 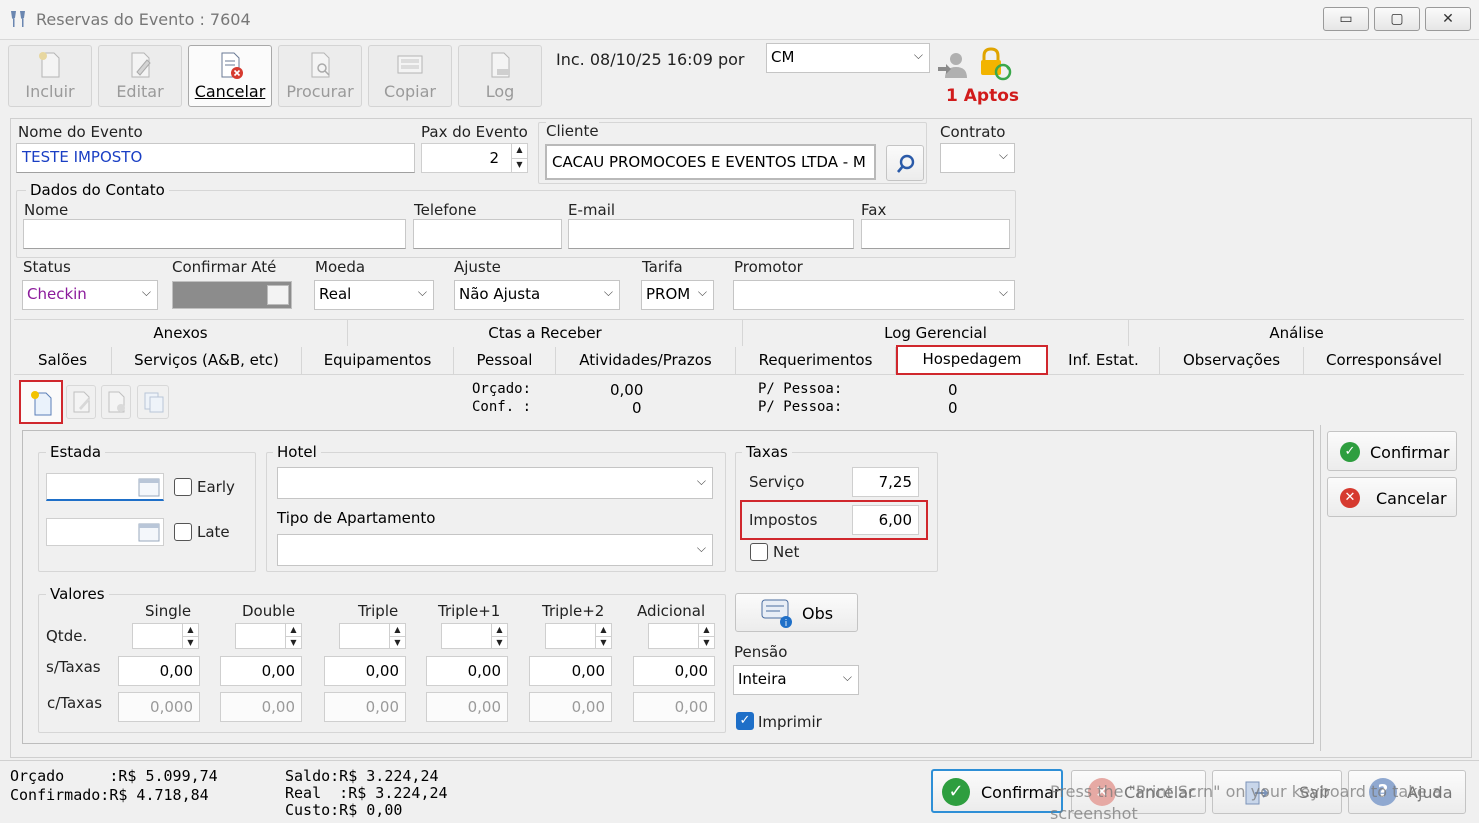 I want to click on with-tax-triple1: 0,00, so click(x=467, y=707).